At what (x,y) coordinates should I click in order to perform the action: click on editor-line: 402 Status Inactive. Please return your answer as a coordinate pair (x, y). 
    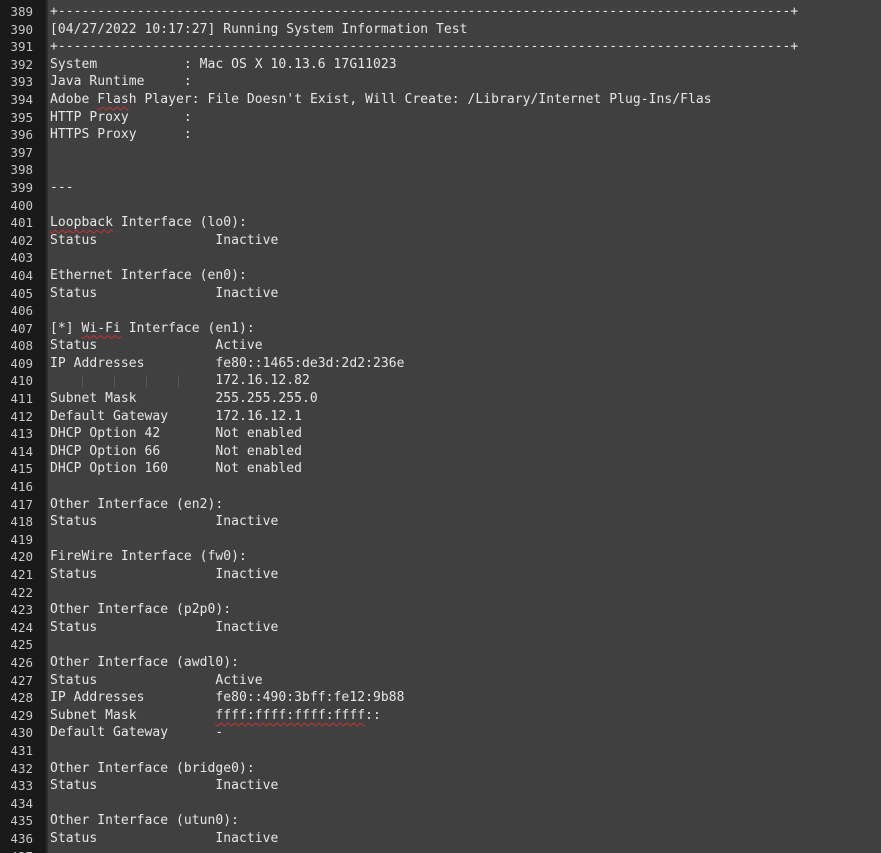
    Looking at the image, I should click on (440, 241).